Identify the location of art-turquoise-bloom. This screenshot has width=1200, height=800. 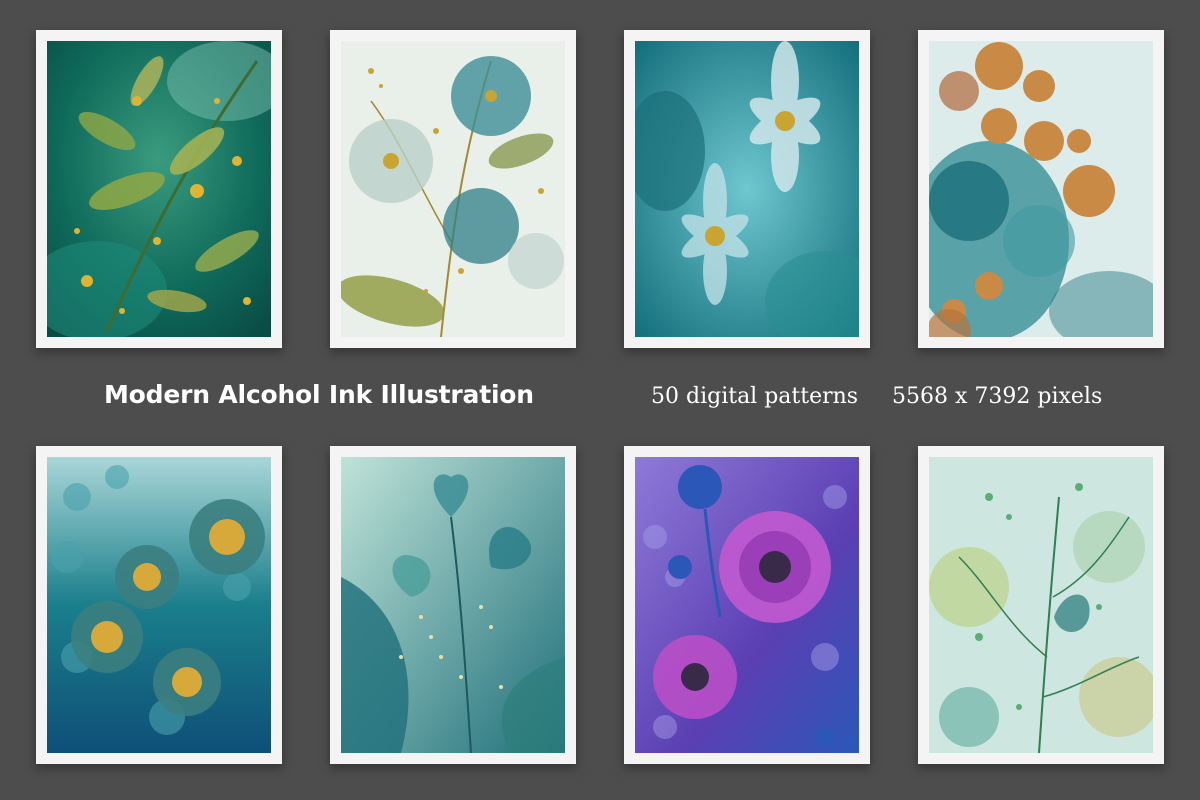
(747, 189).